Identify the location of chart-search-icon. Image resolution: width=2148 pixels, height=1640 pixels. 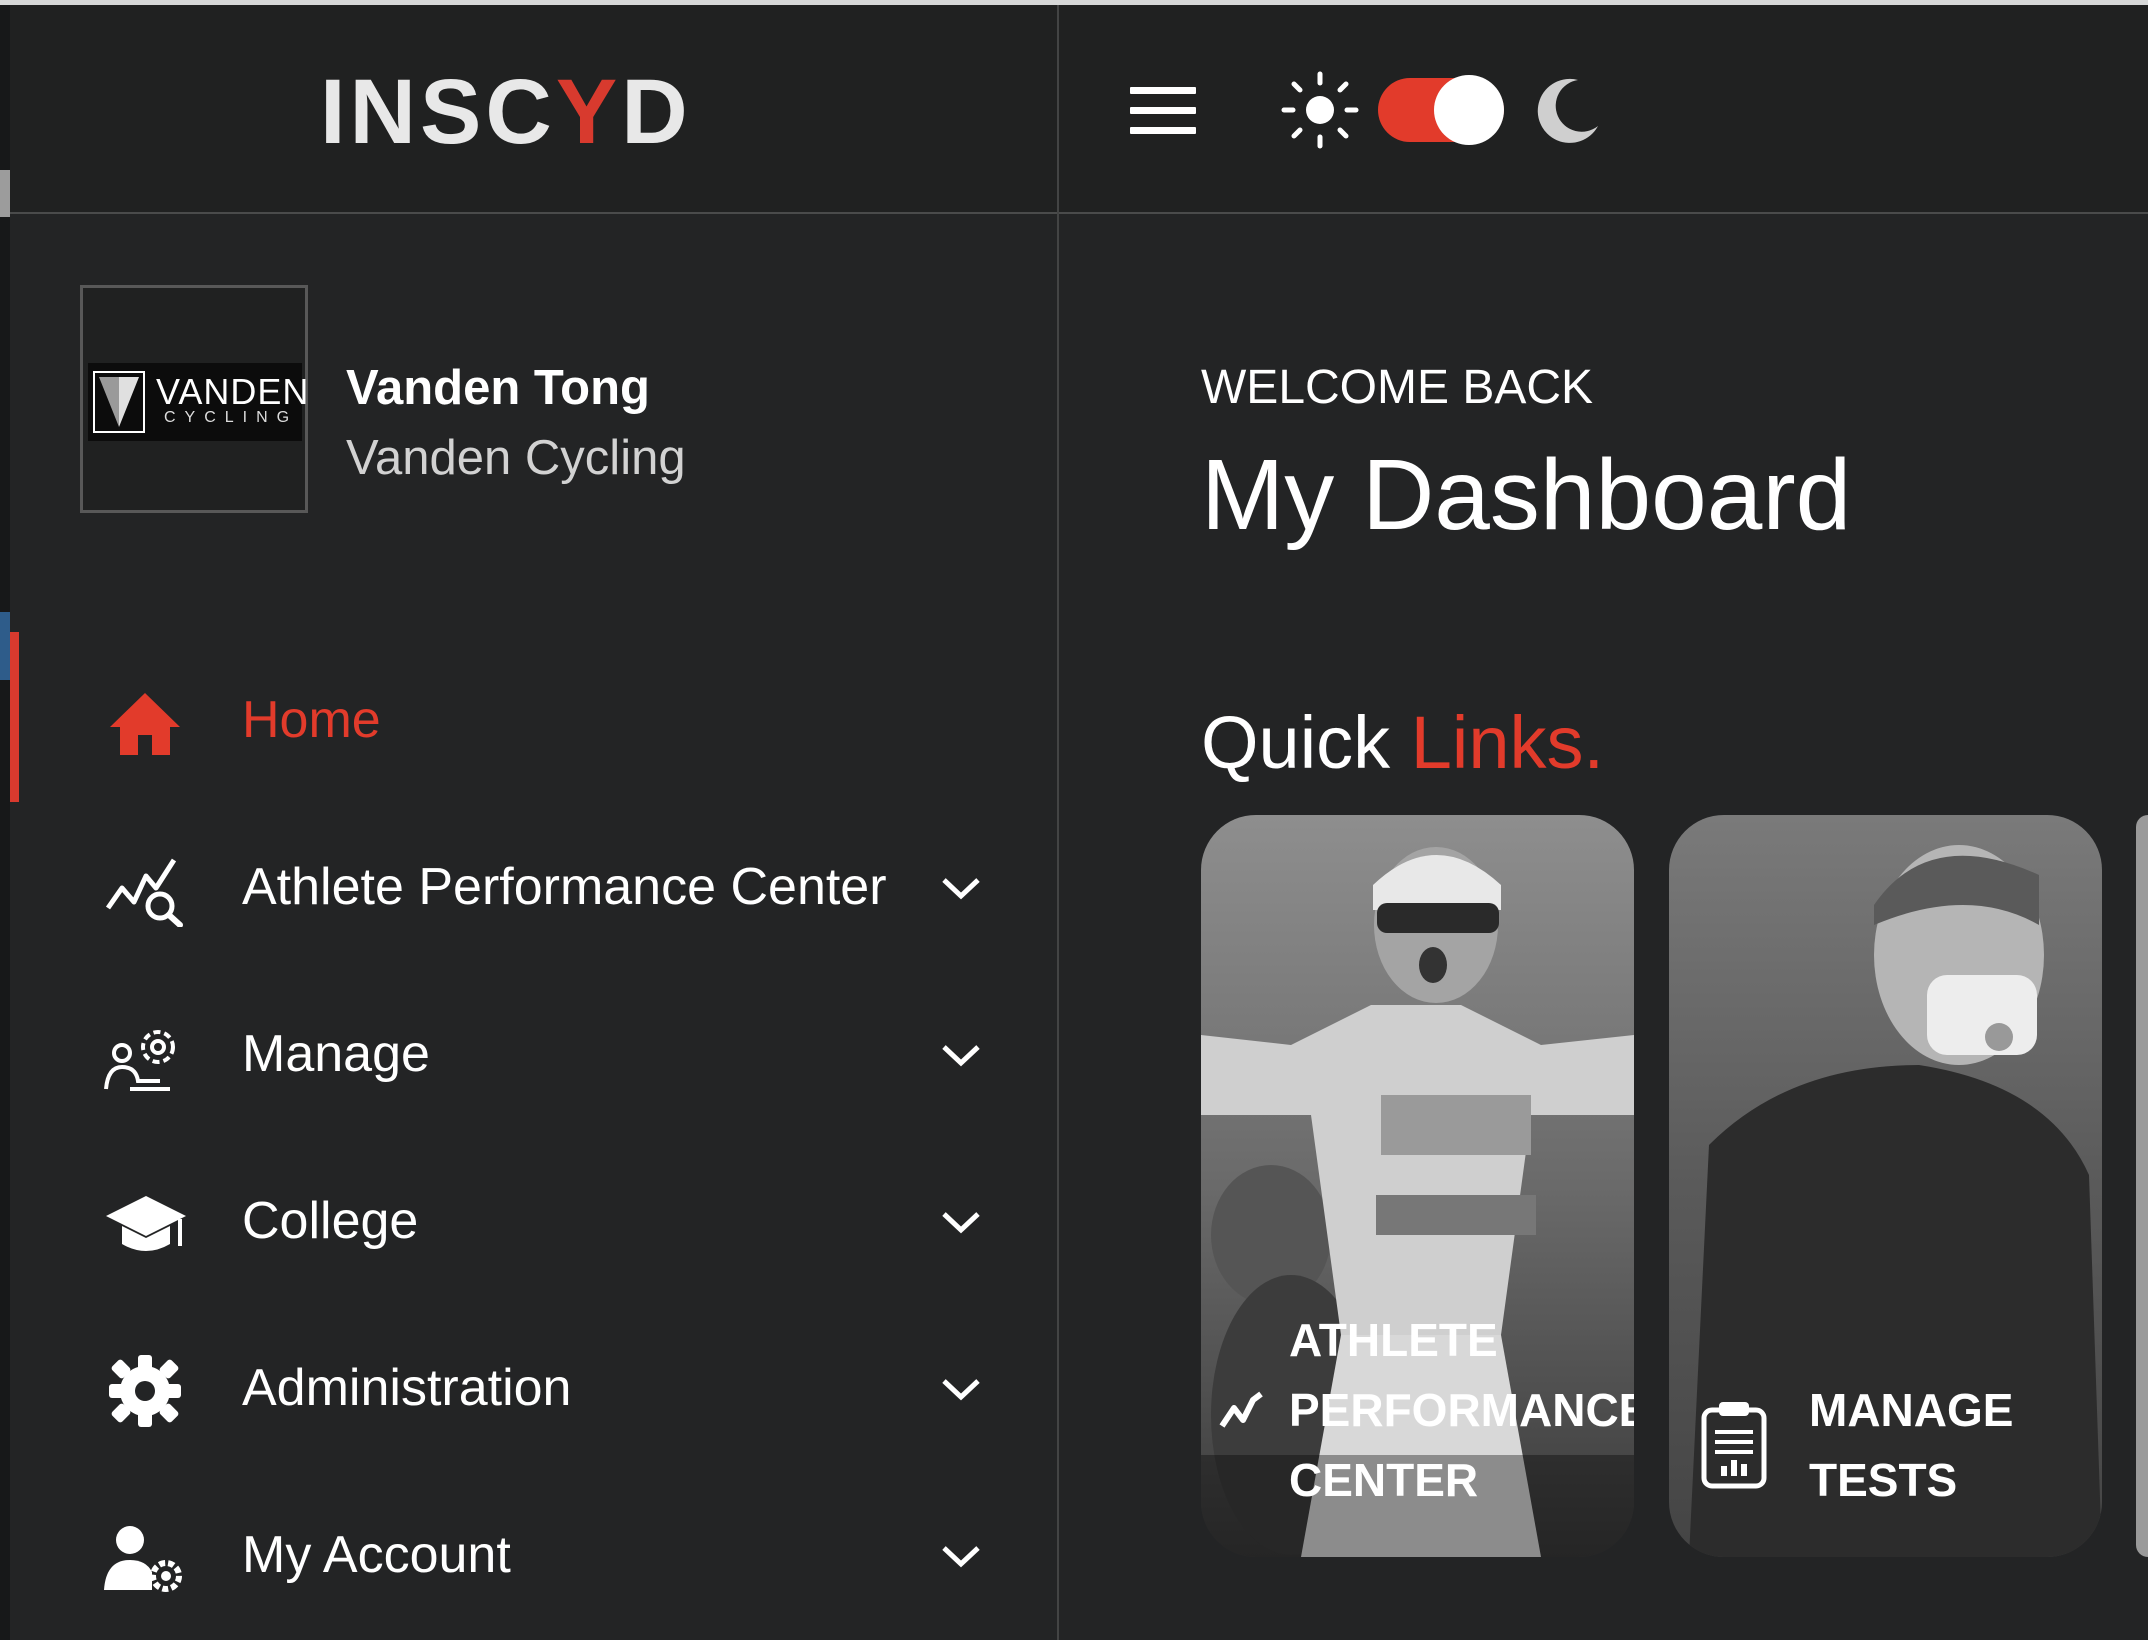
(144, 892).